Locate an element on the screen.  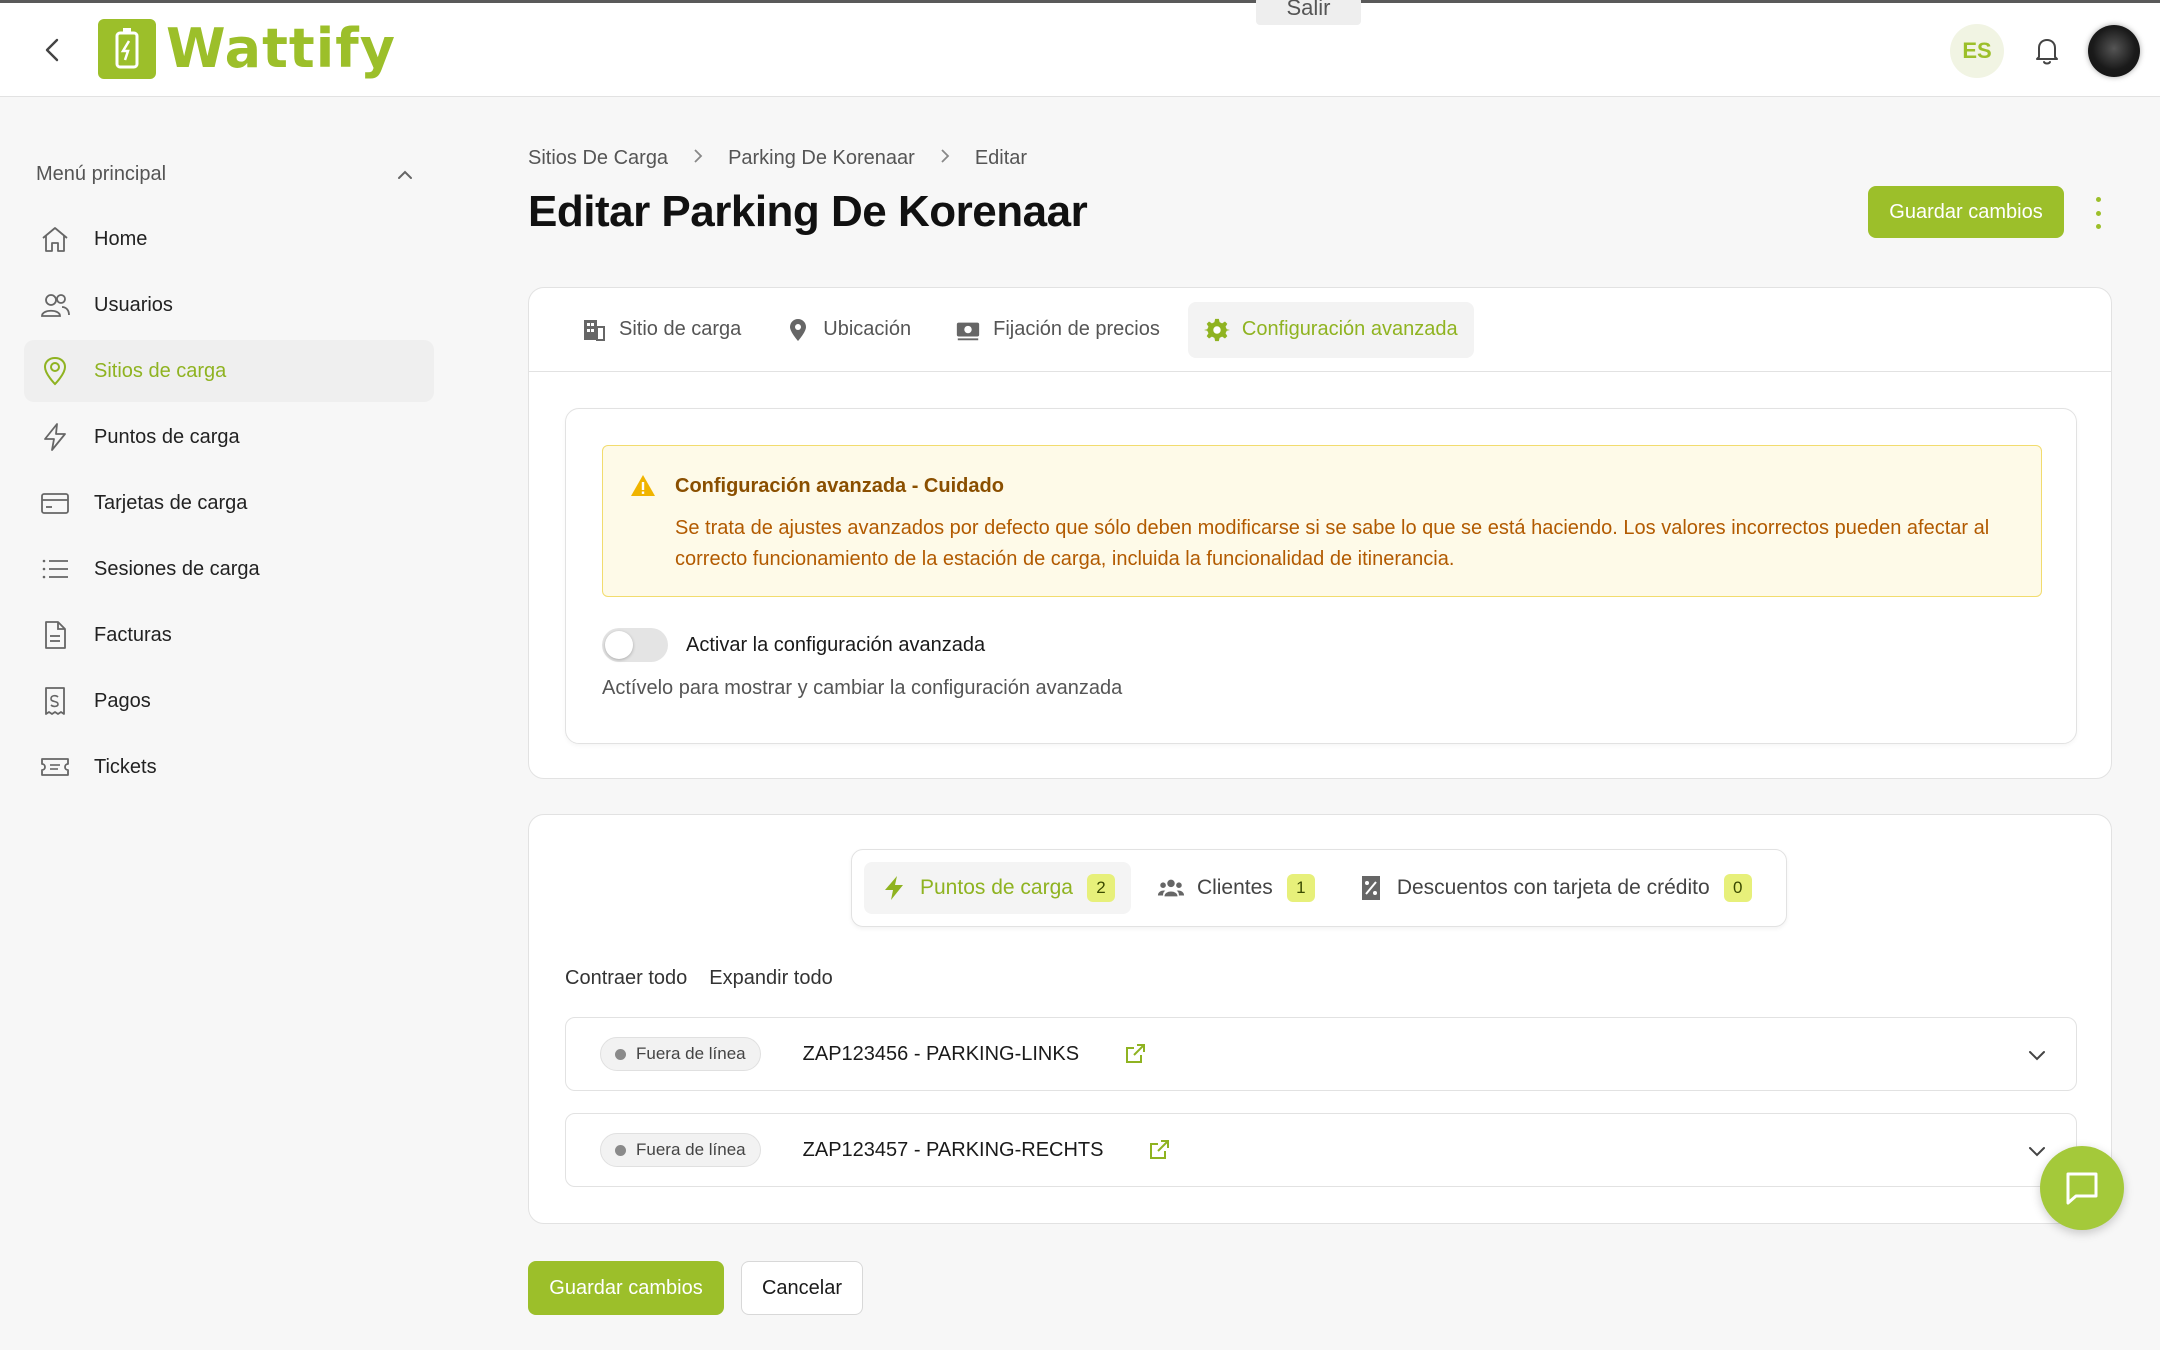
tab-label: Puntos de carga is located at coordinates (996, 887).